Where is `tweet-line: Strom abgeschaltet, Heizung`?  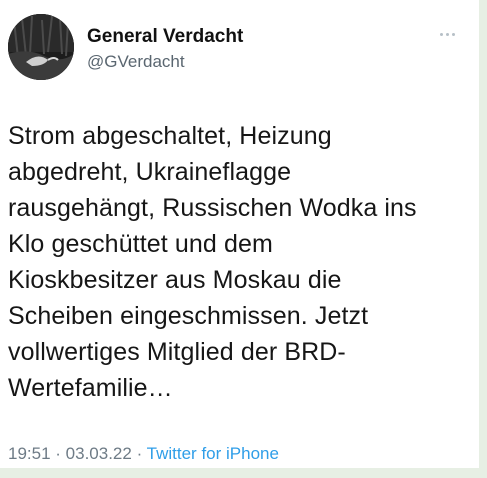
tweet-line: Strom abgeschaltet, Heizung is located at coordinates (170, 136).